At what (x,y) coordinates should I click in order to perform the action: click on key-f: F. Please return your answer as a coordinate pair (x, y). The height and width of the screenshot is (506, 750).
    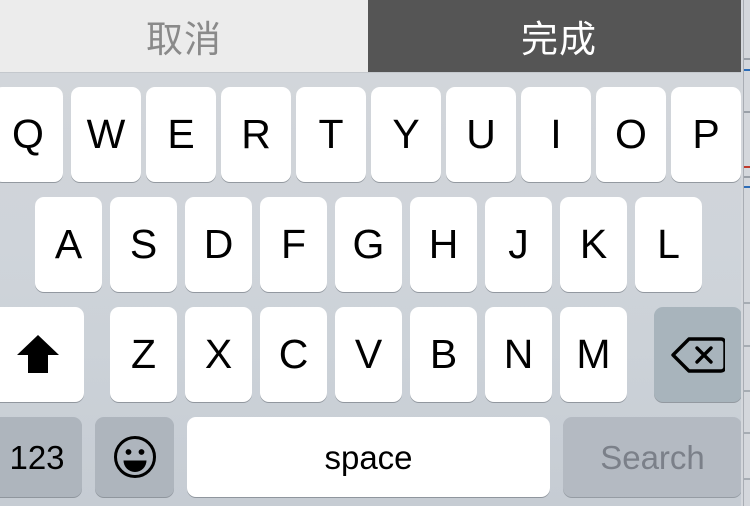
    Looking at the image, I should click on (293, 244).